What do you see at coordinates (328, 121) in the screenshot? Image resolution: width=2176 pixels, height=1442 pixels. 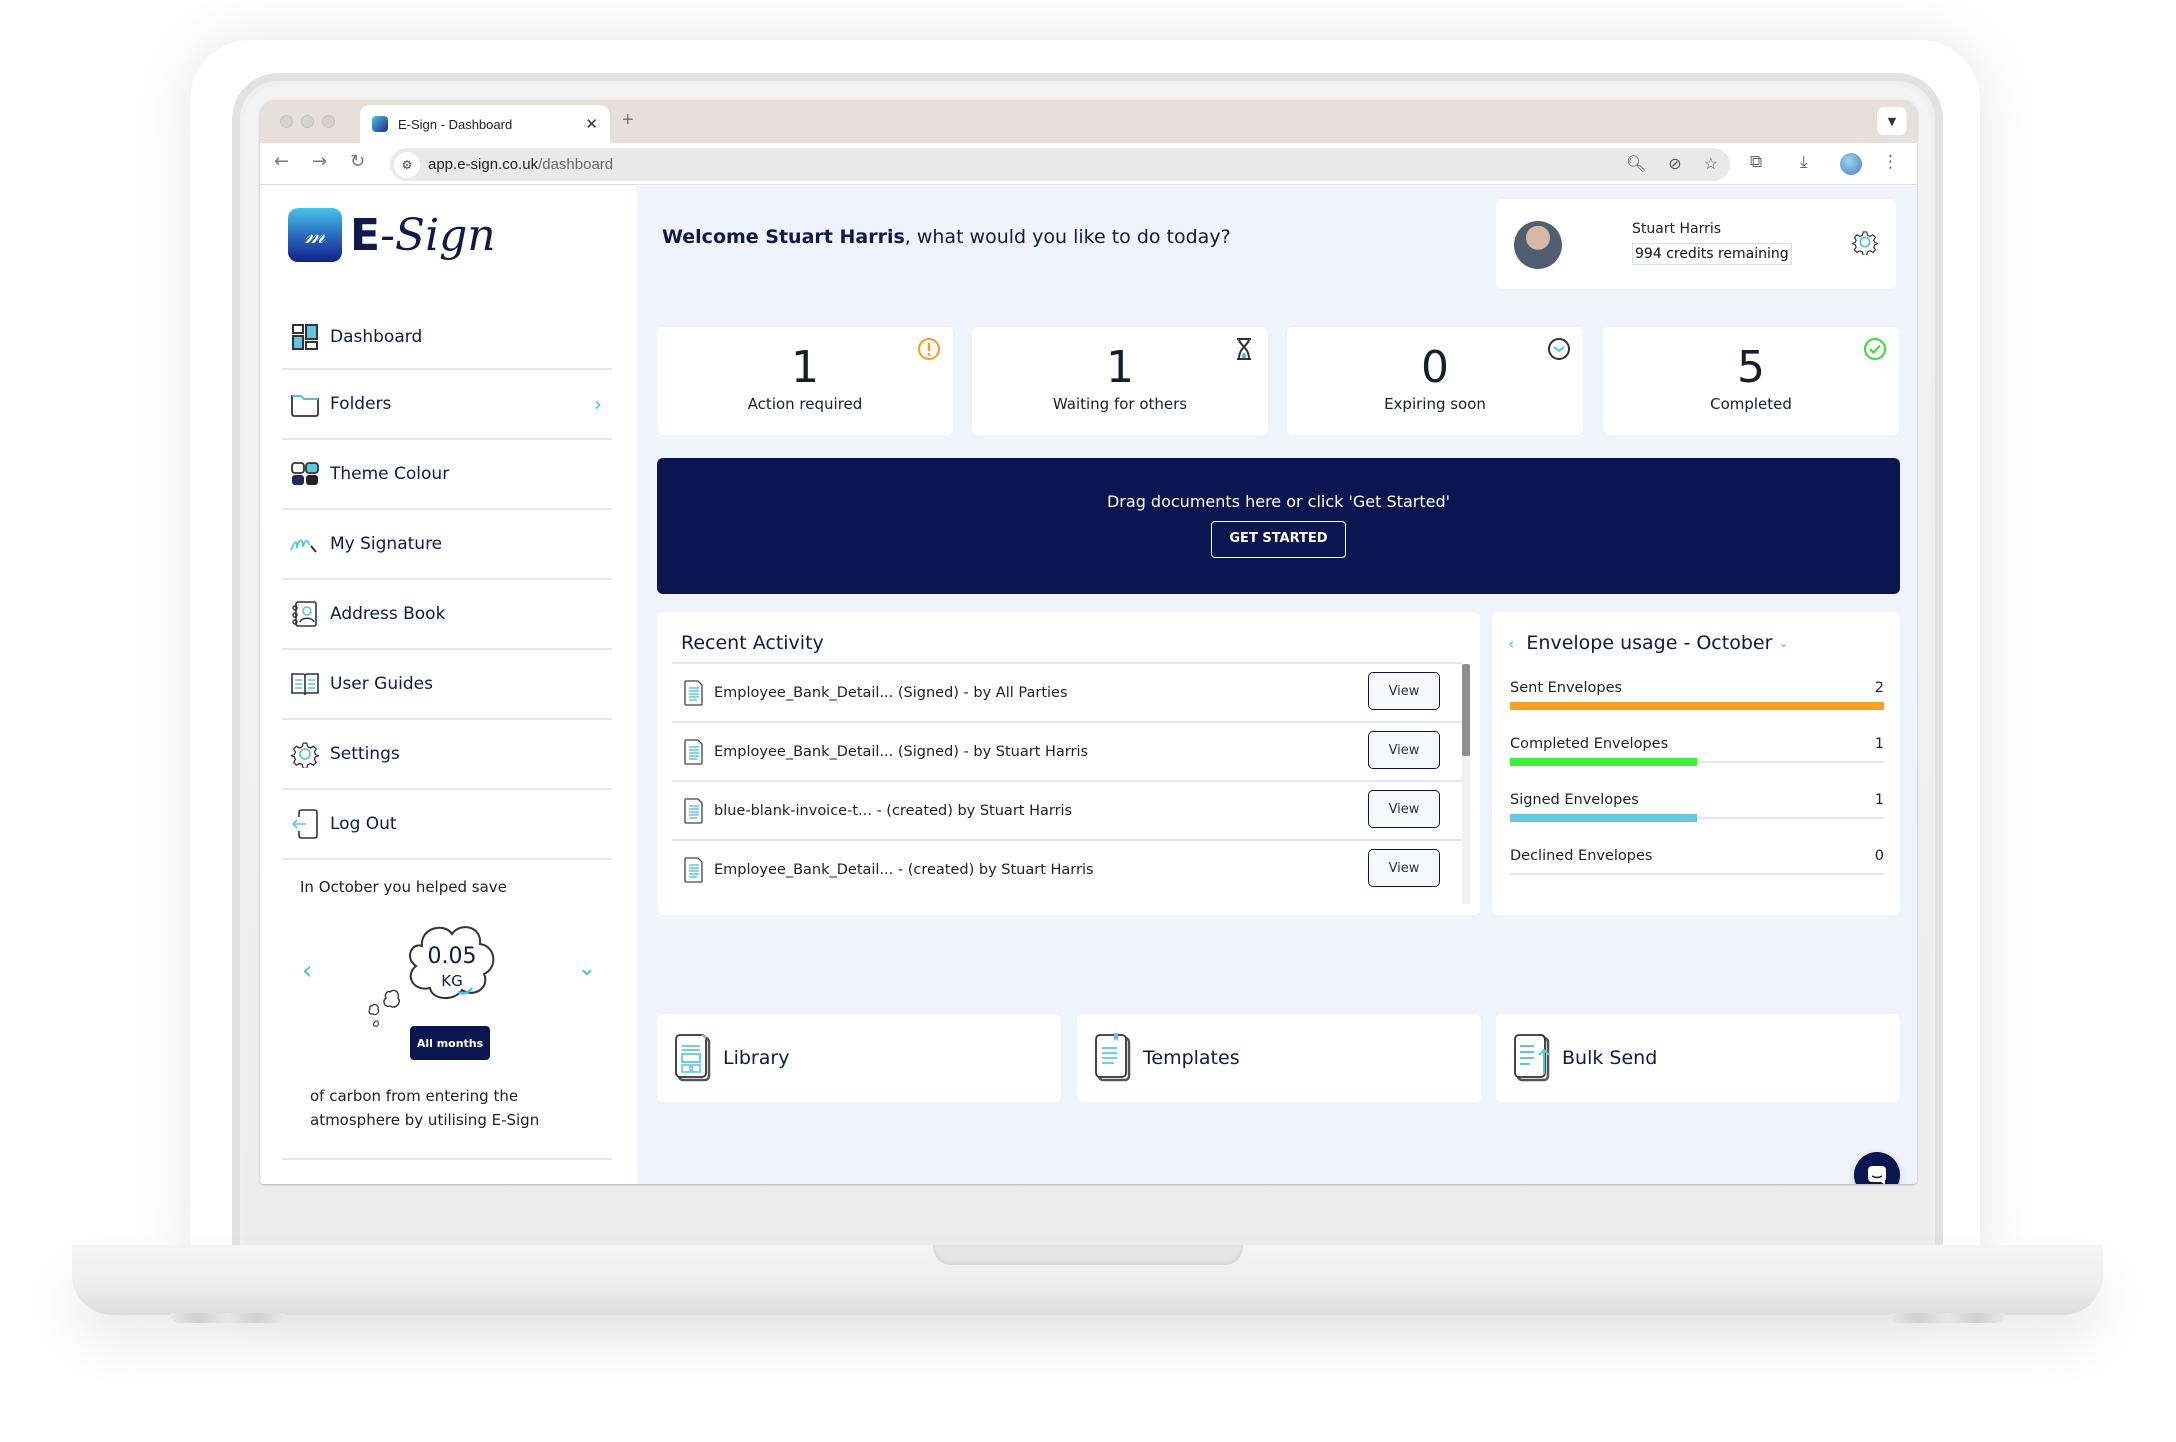 I see `window-maximize-button` at bounding box center [328, 121].